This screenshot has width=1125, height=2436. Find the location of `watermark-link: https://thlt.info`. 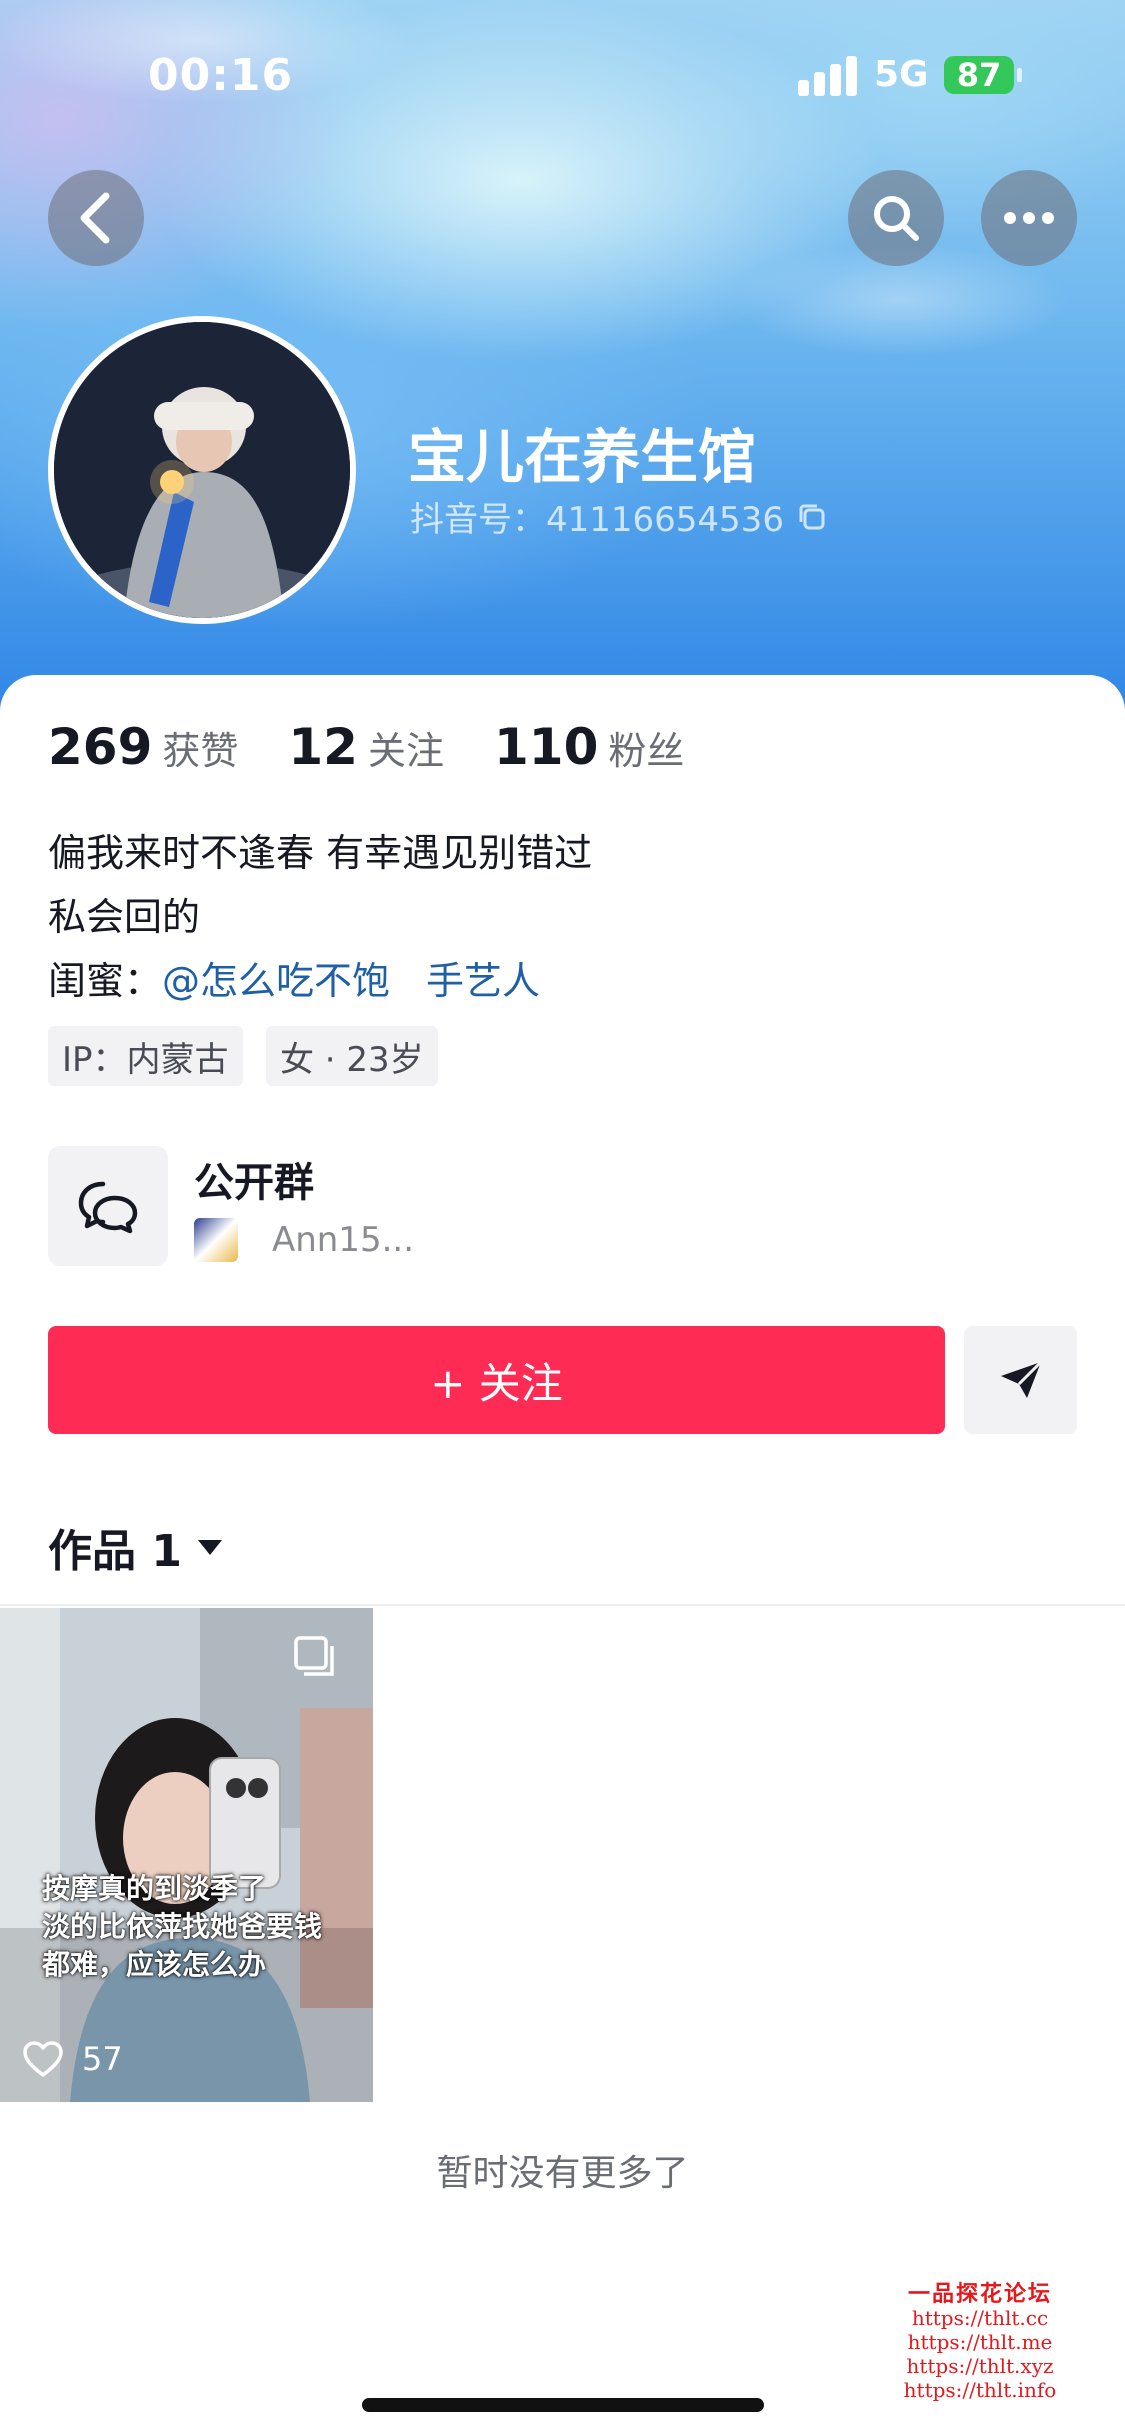

watermark-link: https://thlt.info is located at coordinates (980, 2390).